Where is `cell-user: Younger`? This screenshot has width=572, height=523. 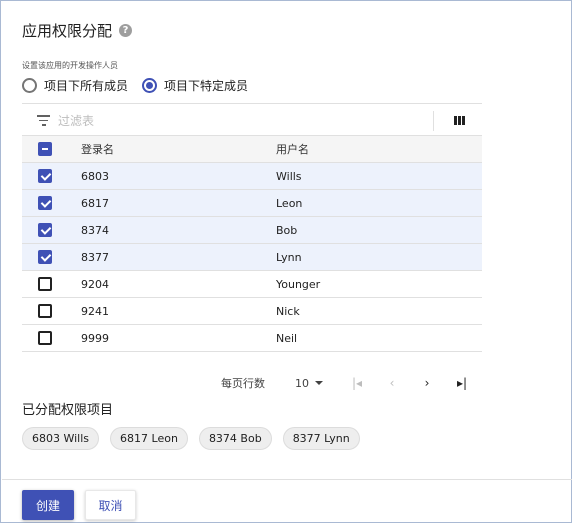
cell-user: Younger is located at coordinates (298, 284).